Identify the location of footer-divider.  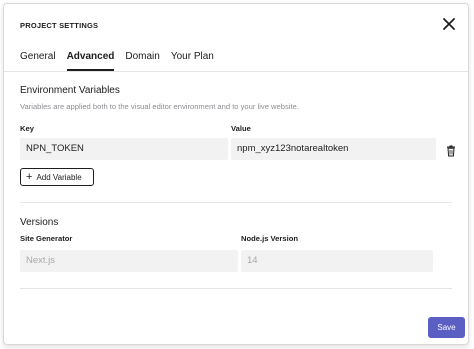
(236, 288).